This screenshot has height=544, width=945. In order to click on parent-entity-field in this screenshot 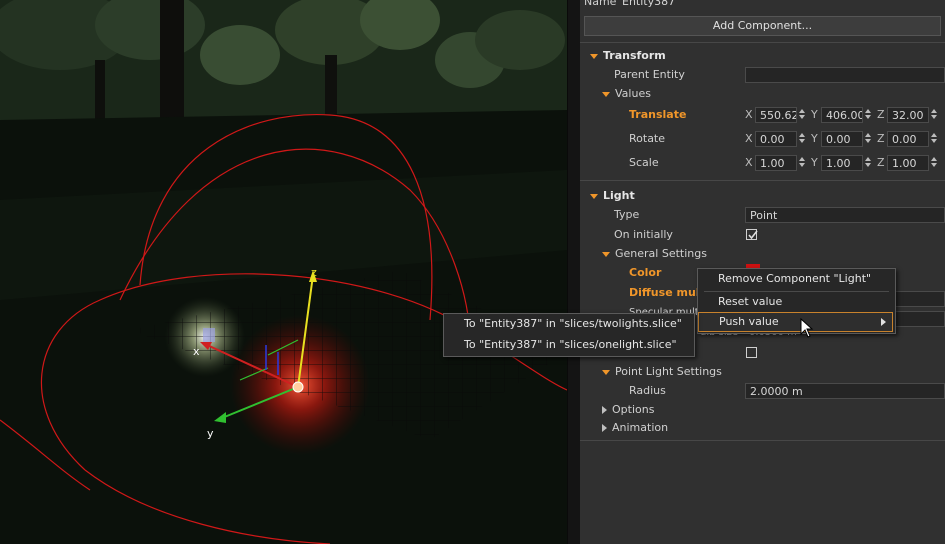, I will do `click(845, 75)`.